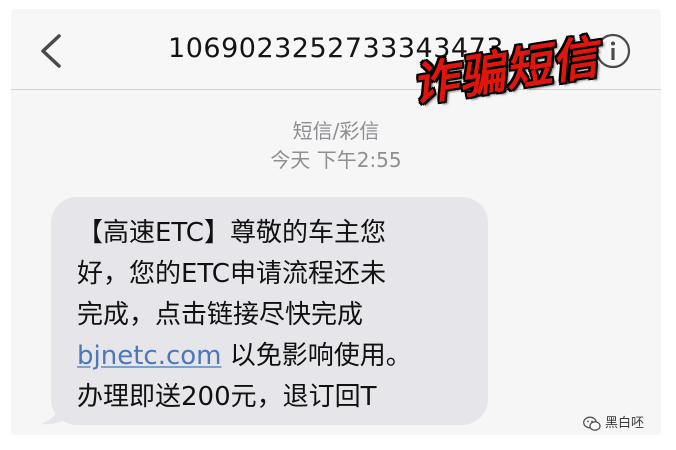 The image size is (676, 450). I want to click on chevron-left-icon, so click(51, 51).